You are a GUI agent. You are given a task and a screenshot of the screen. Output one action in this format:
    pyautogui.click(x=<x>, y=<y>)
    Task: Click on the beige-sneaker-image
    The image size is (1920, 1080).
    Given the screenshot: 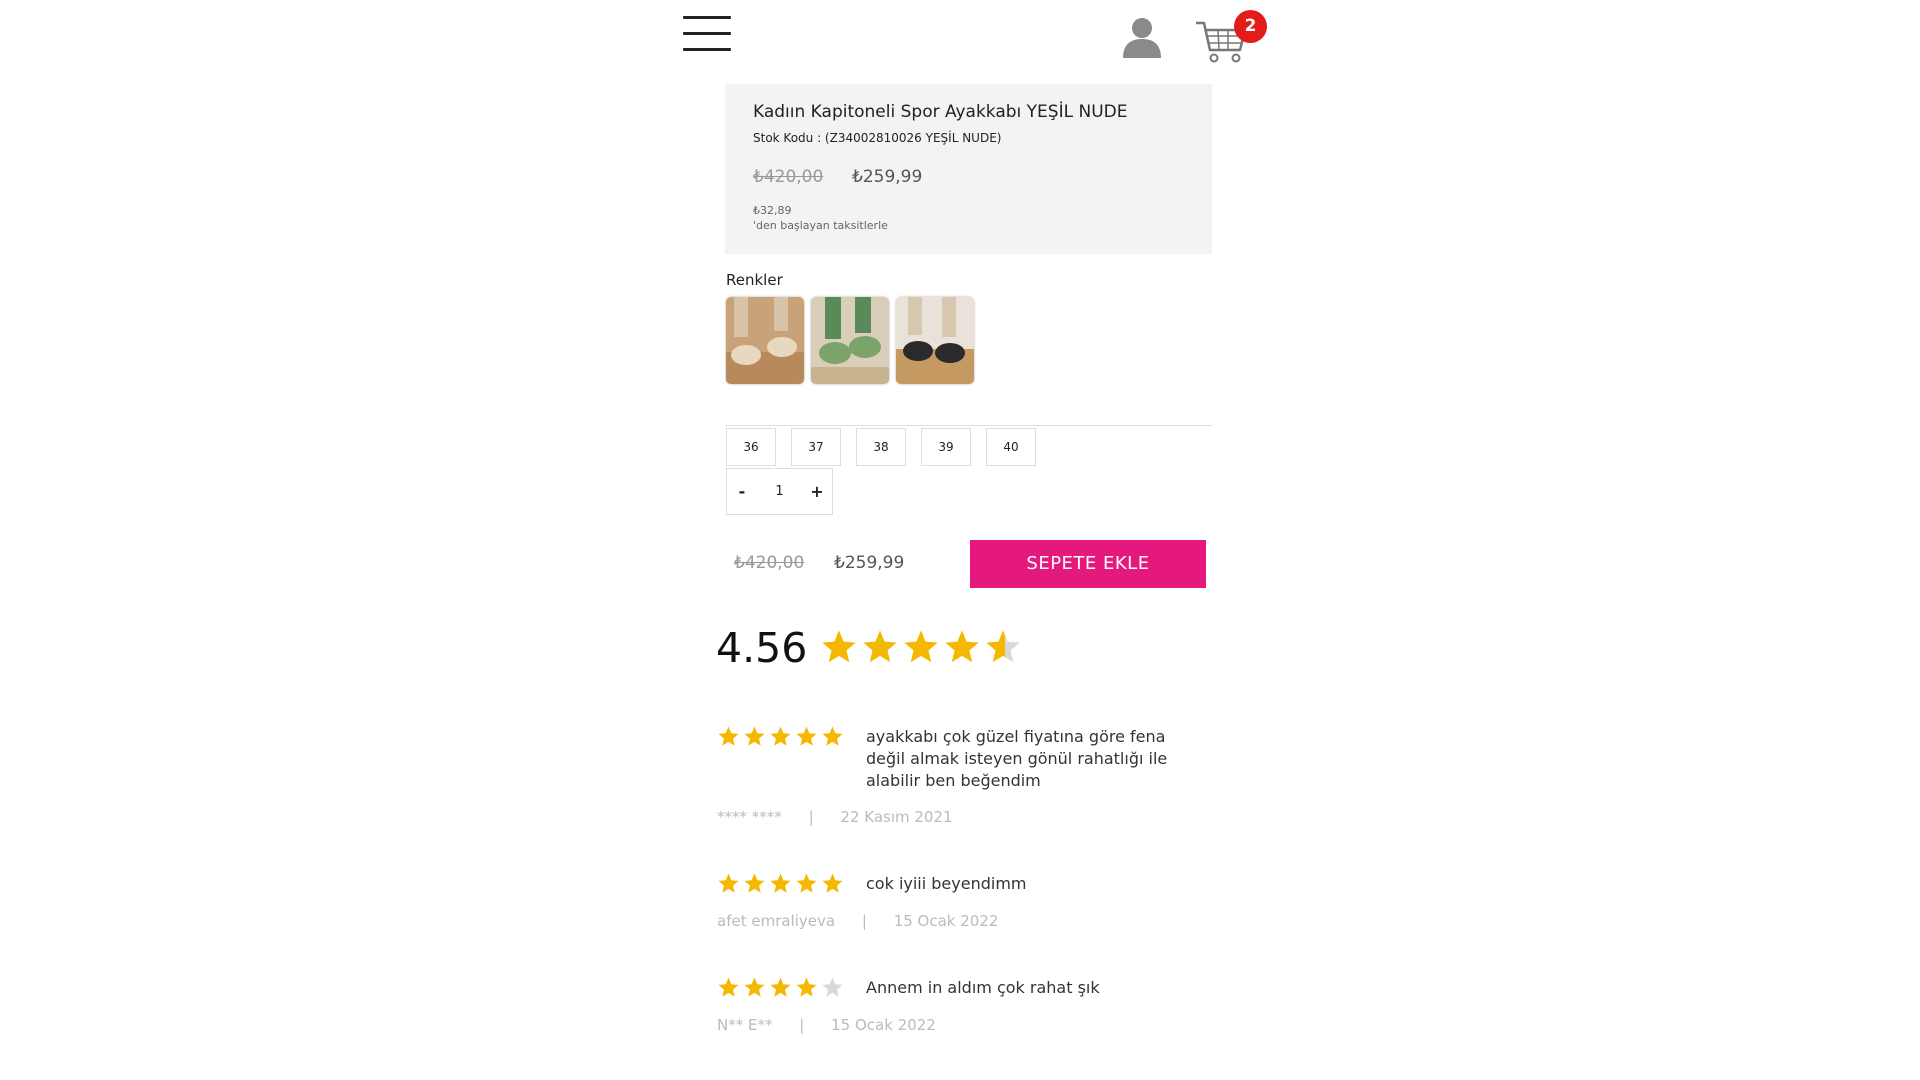 What is the action you would take?
    pyautogui.click(x=765, y=340)
    